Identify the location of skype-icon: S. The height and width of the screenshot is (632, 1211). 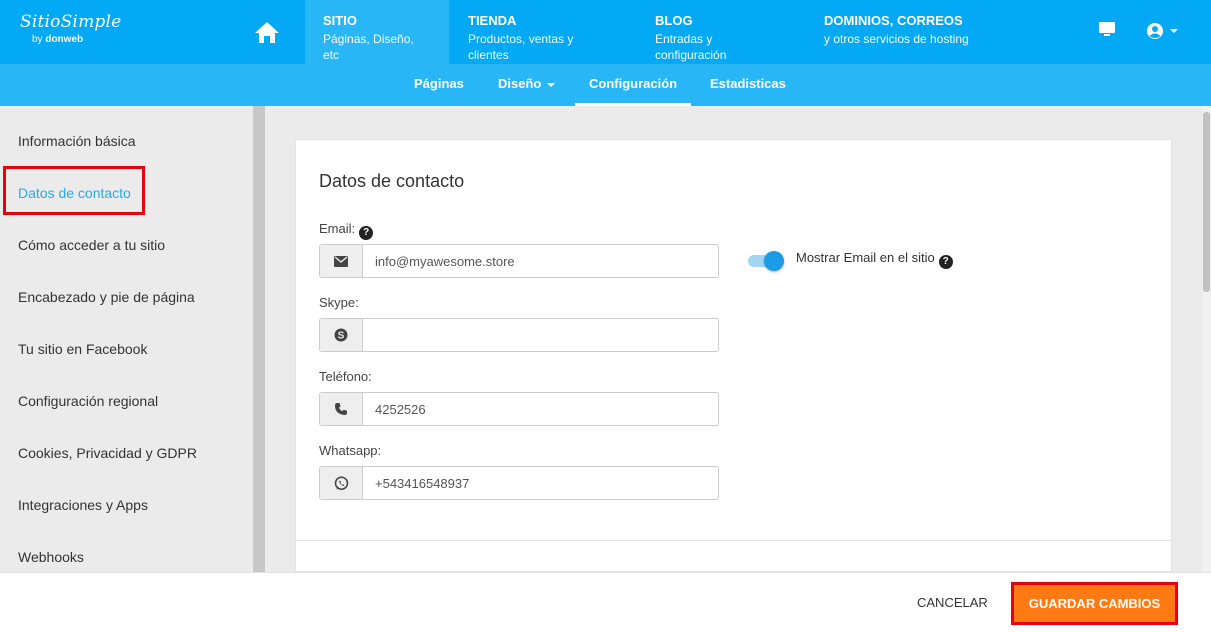
(341, 335).